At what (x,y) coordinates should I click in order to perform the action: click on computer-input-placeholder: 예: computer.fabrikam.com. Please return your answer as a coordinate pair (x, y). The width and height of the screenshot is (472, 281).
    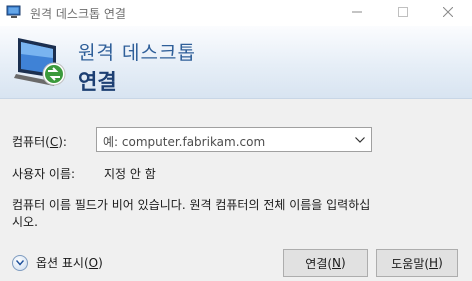
    Looking at the image, I should click on (184, 141).